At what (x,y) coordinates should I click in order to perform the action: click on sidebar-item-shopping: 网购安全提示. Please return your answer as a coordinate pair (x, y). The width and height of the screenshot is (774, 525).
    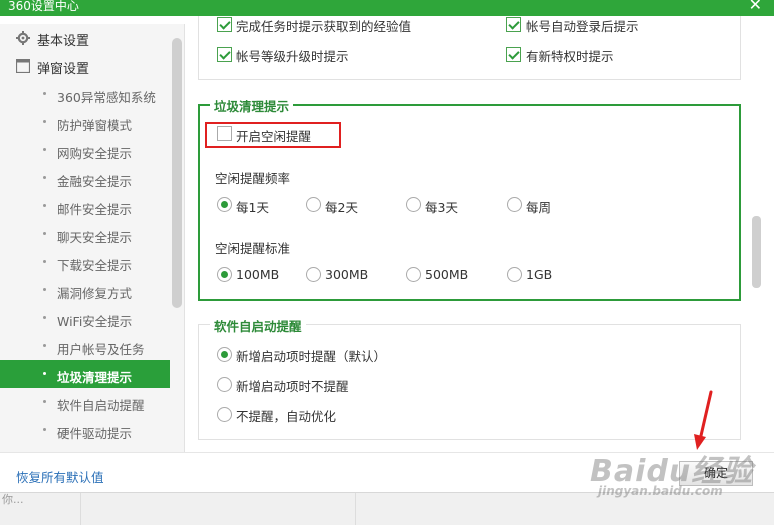
    Looking at the image, I should click on (85, 150).